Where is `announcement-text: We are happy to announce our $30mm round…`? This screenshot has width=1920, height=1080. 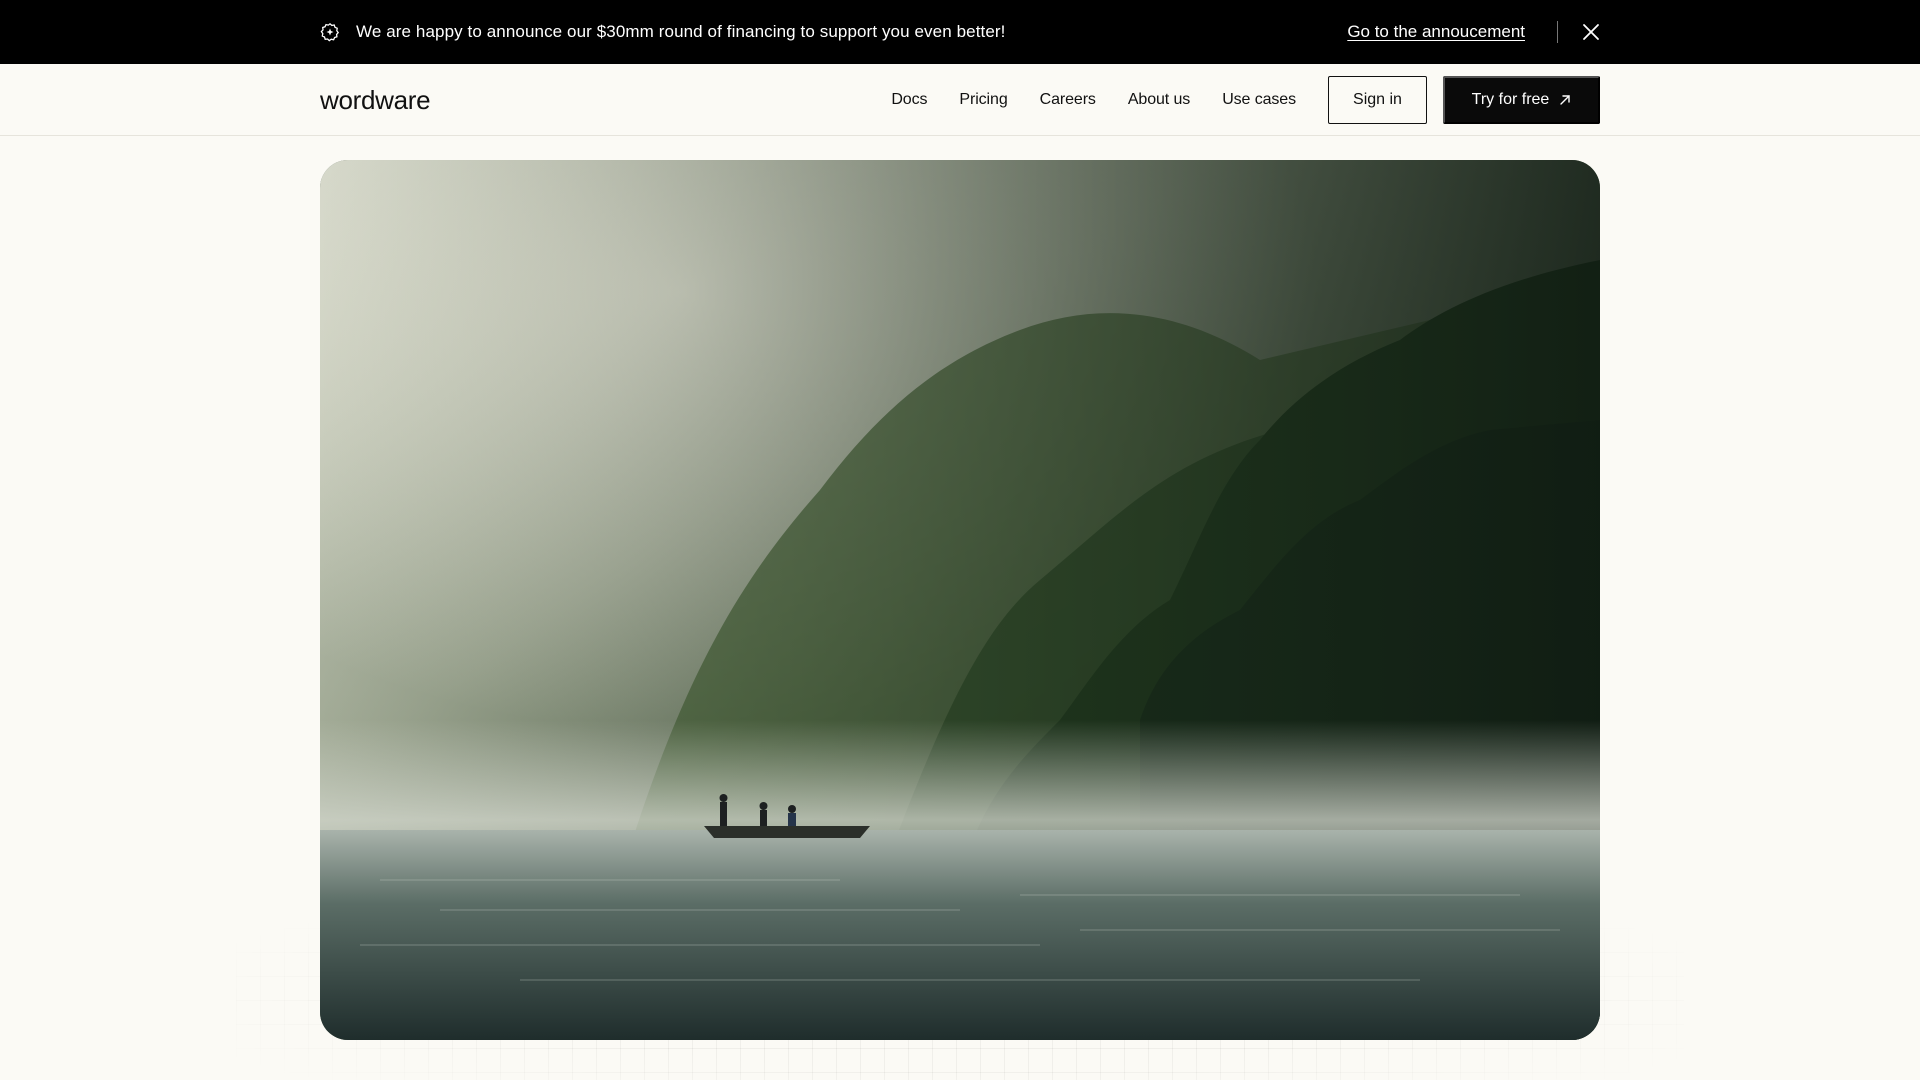 announcement-text: We are happy to announce our $30mm round… is located at coordinates (681, 31).